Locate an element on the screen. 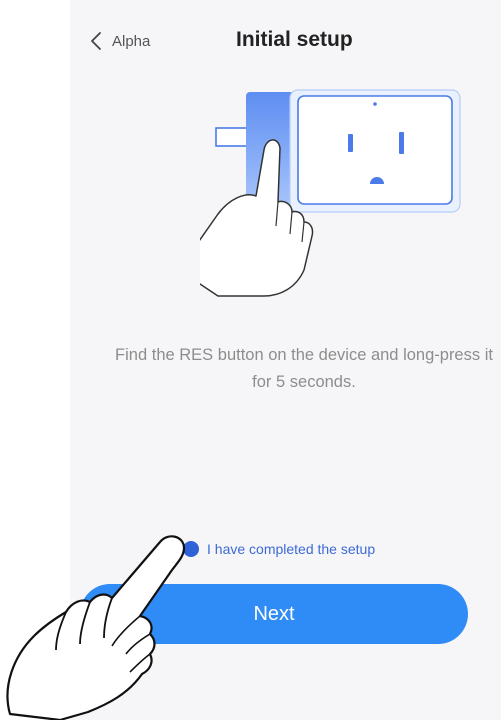 The image size is (501, 720). header: Alpha Initial setup is located at coordinates (285, 42).